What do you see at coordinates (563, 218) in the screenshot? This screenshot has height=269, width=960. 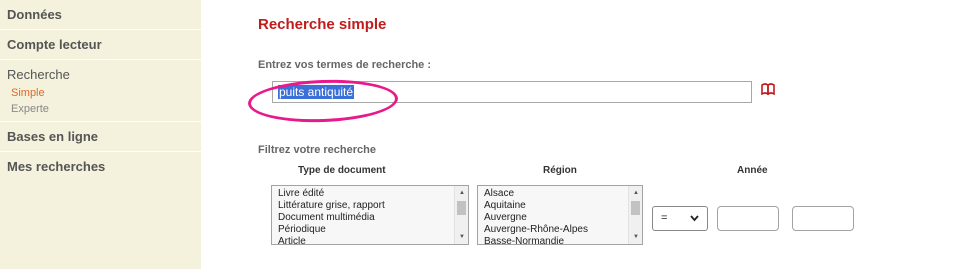 I see `list-item: Auvergne` at bounding box center [563, 218].